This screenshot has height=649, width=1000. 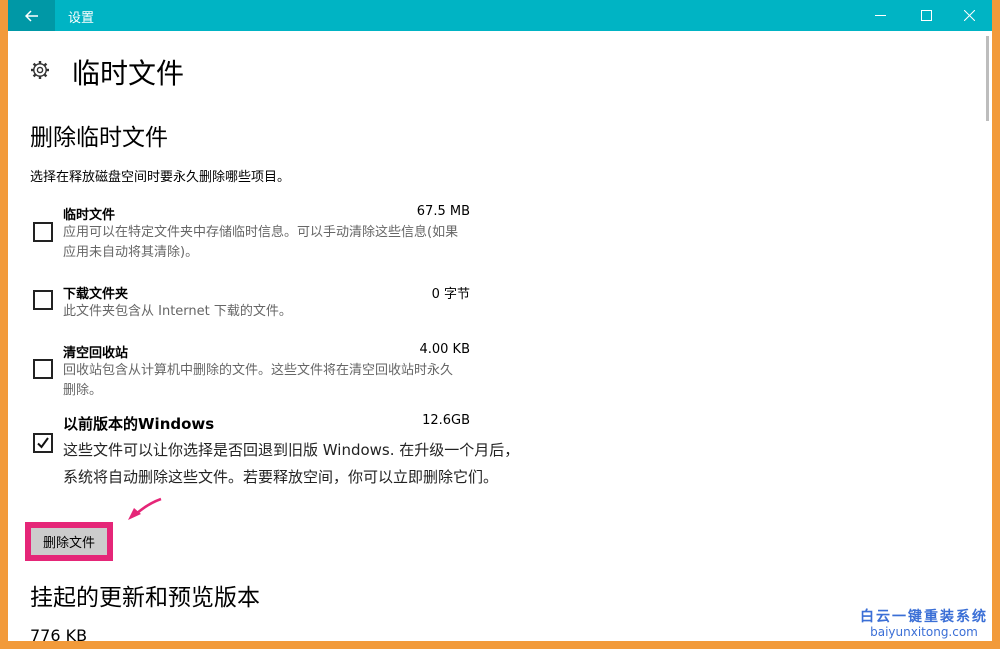 What do you see at coordinates (96, 353) in the screenshot?
I see `item-name: 清空回收站` at bounding box center [96, 353].